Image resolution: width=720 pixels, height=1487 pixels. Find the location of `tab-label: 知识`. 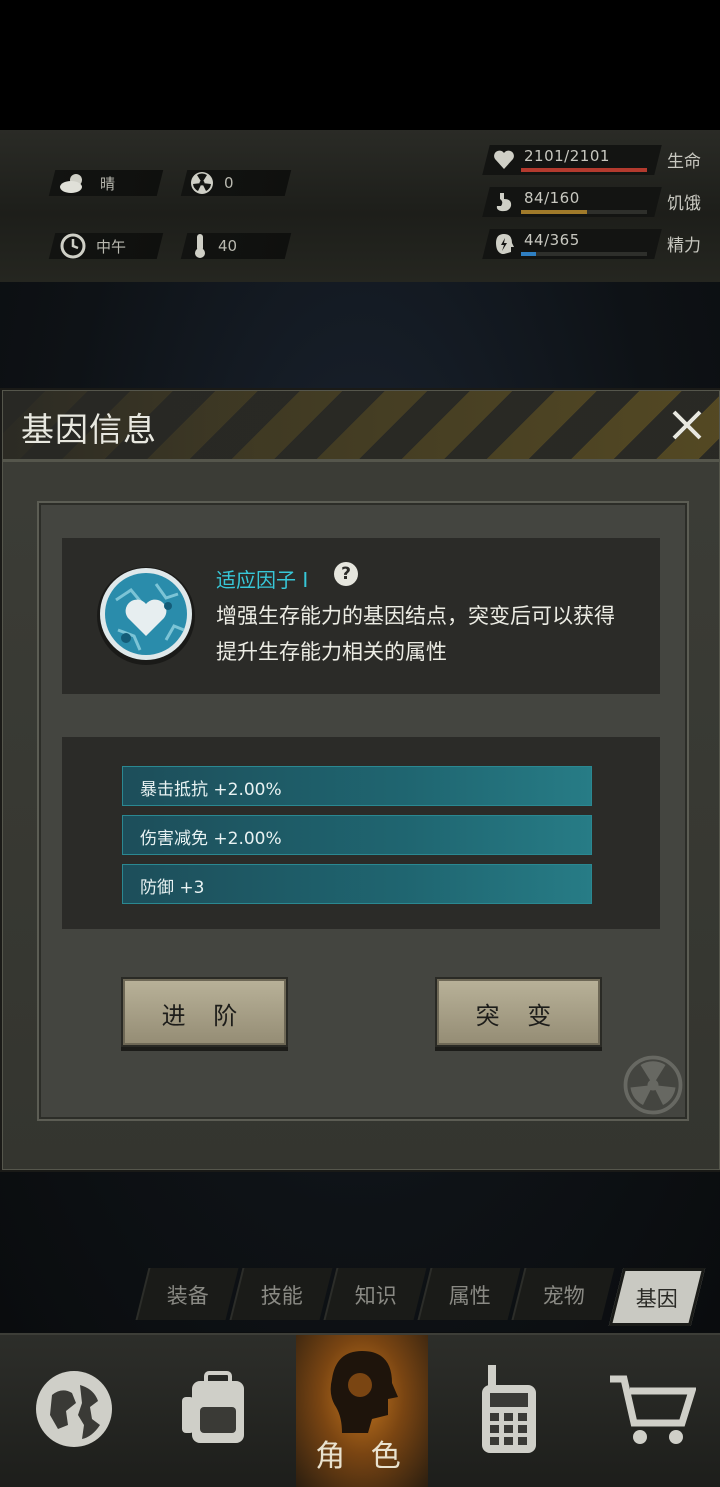

tab-label: 知识 is located at coordinates (375, 1296).